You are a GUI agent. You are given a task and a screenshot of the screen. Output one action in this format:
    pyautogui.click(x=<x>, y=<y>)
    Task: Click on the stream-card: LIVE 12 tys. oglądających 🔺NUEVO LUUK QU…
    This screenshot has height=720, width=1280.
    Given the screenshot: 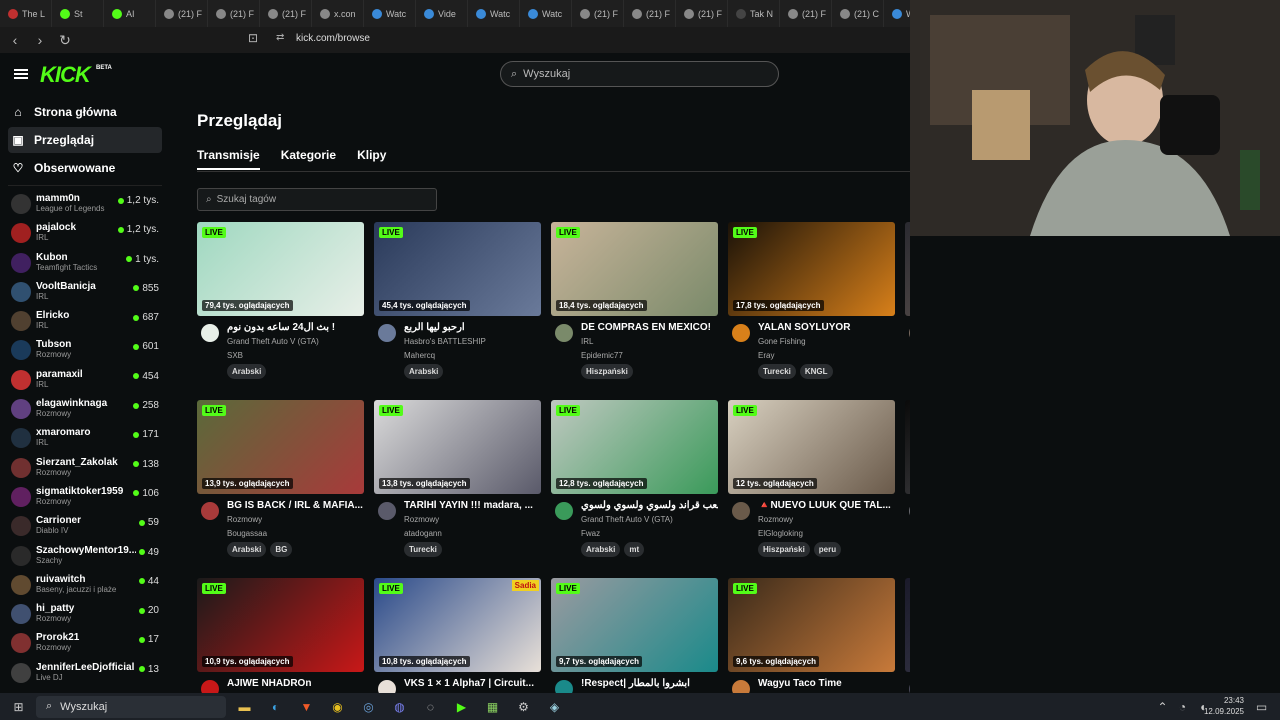 What is the action you would take?
    pyautogui.click(x=811, y=478)
    